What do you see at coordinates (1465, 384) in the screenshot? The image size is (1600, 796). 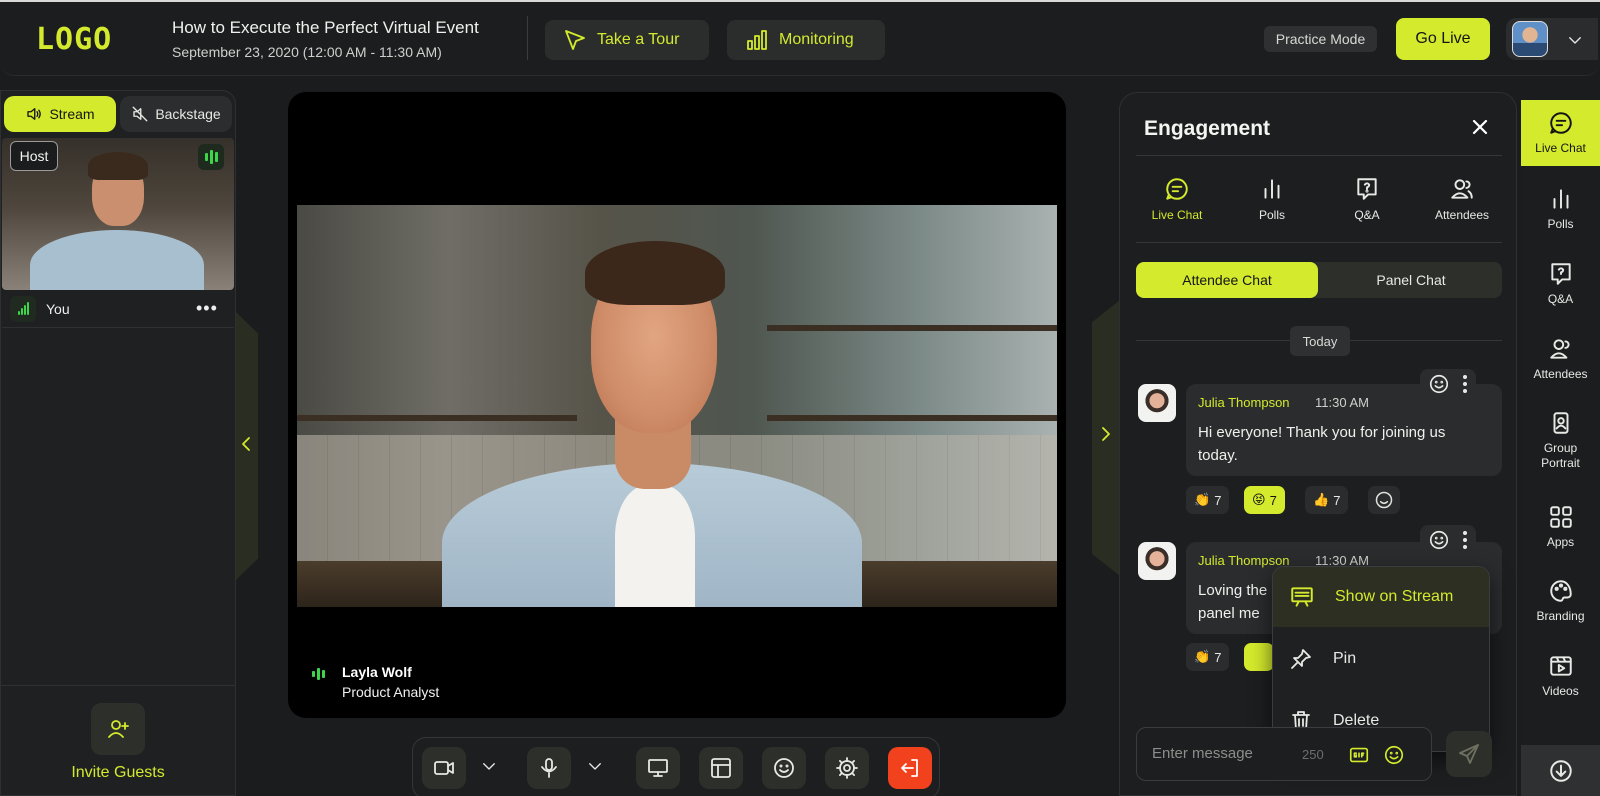 I see `kebab-menu-icon` at bounding box center [1465, 384].